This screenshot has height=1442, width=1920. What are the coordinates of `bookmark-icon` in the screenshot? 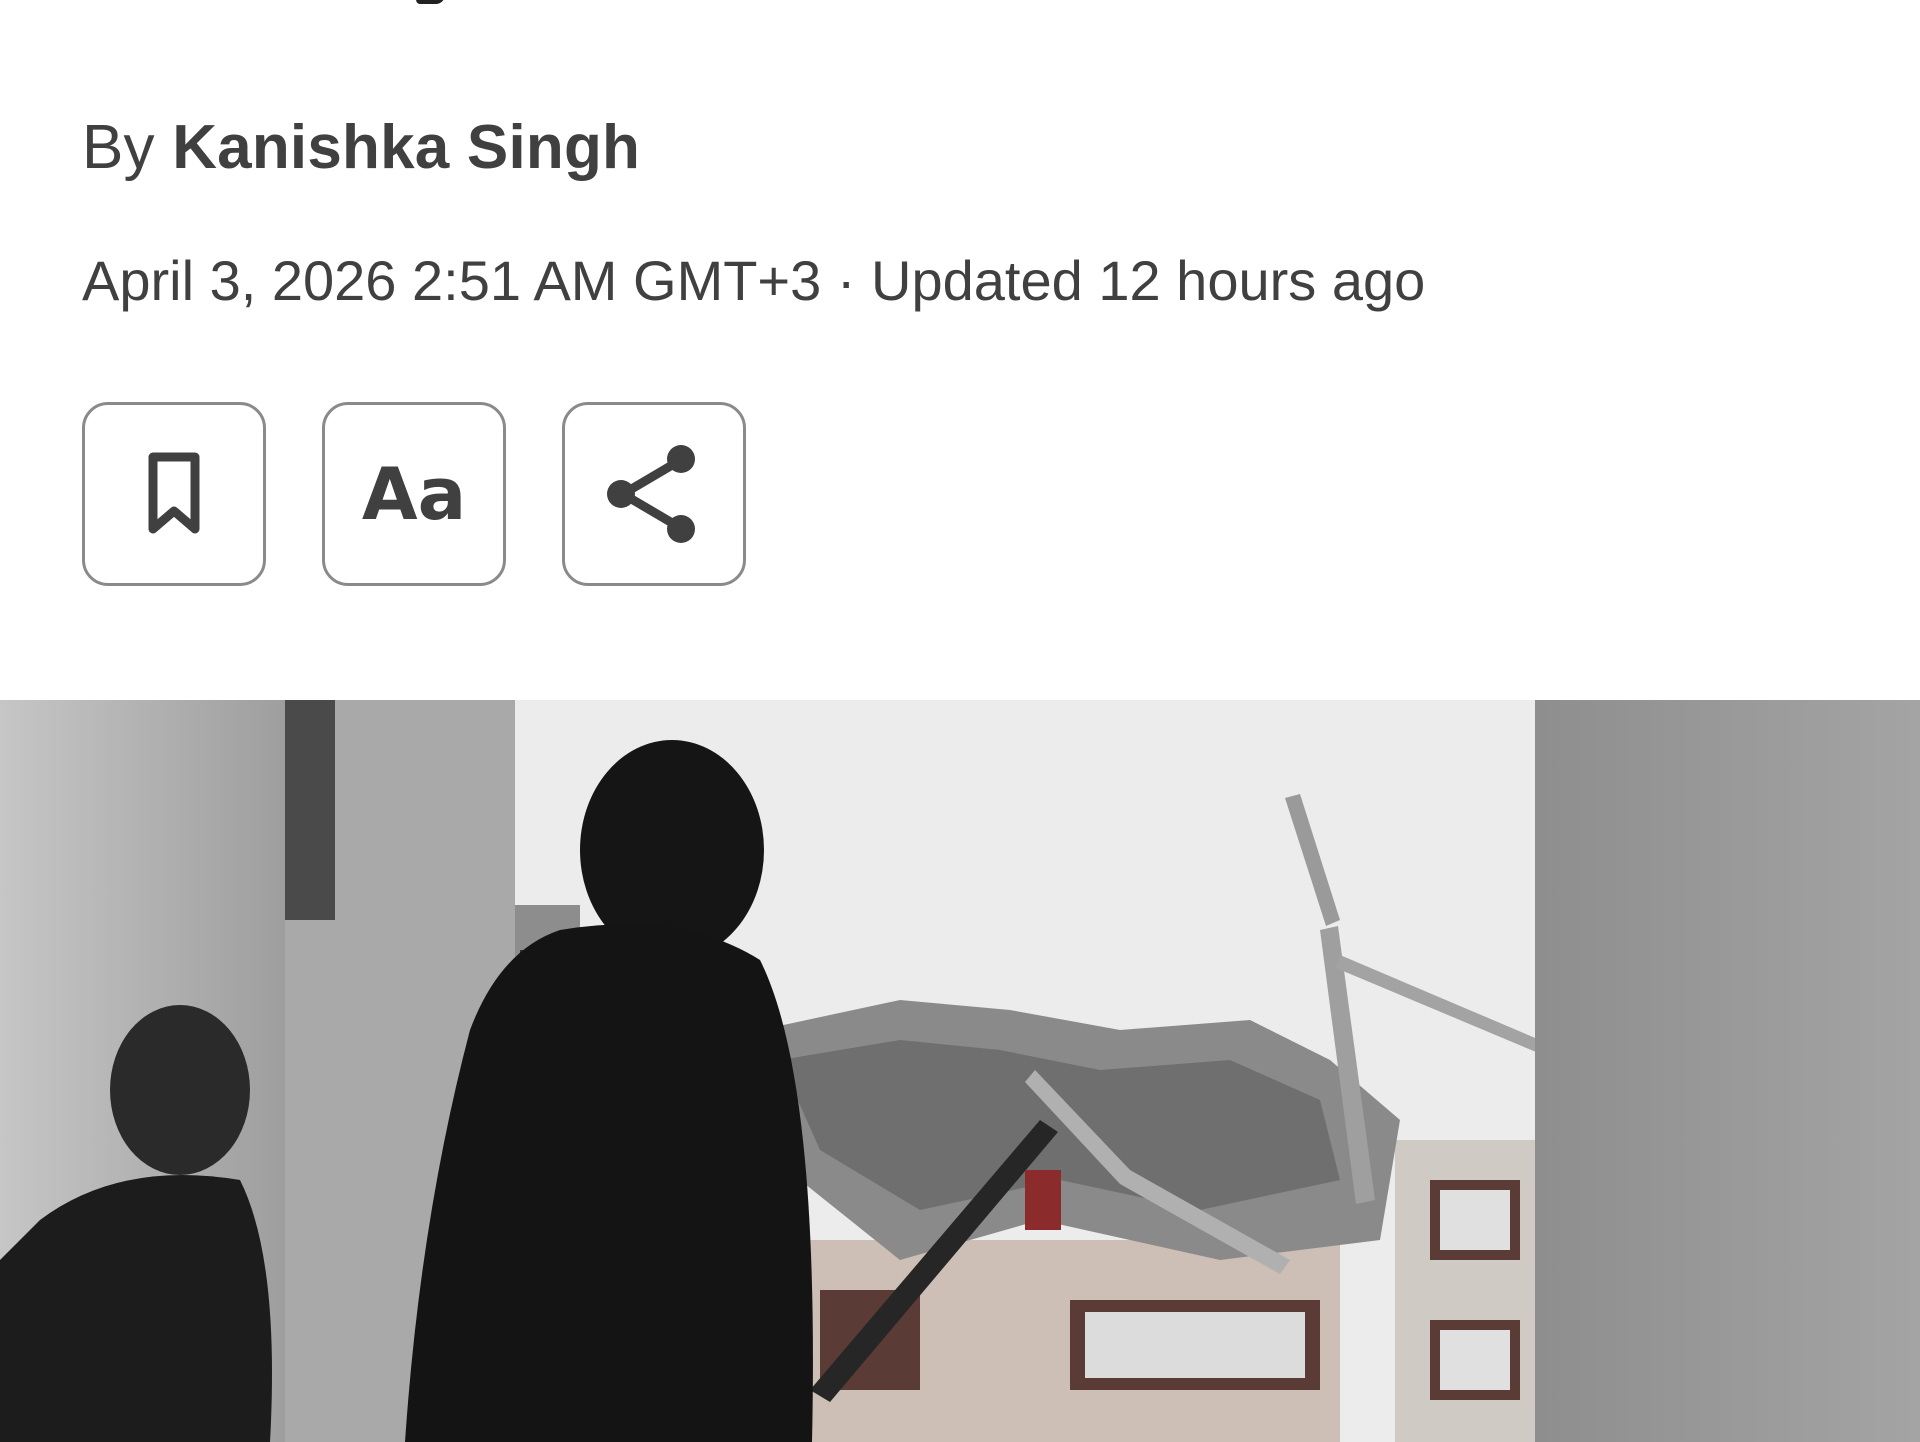 It's located at (174, 493).